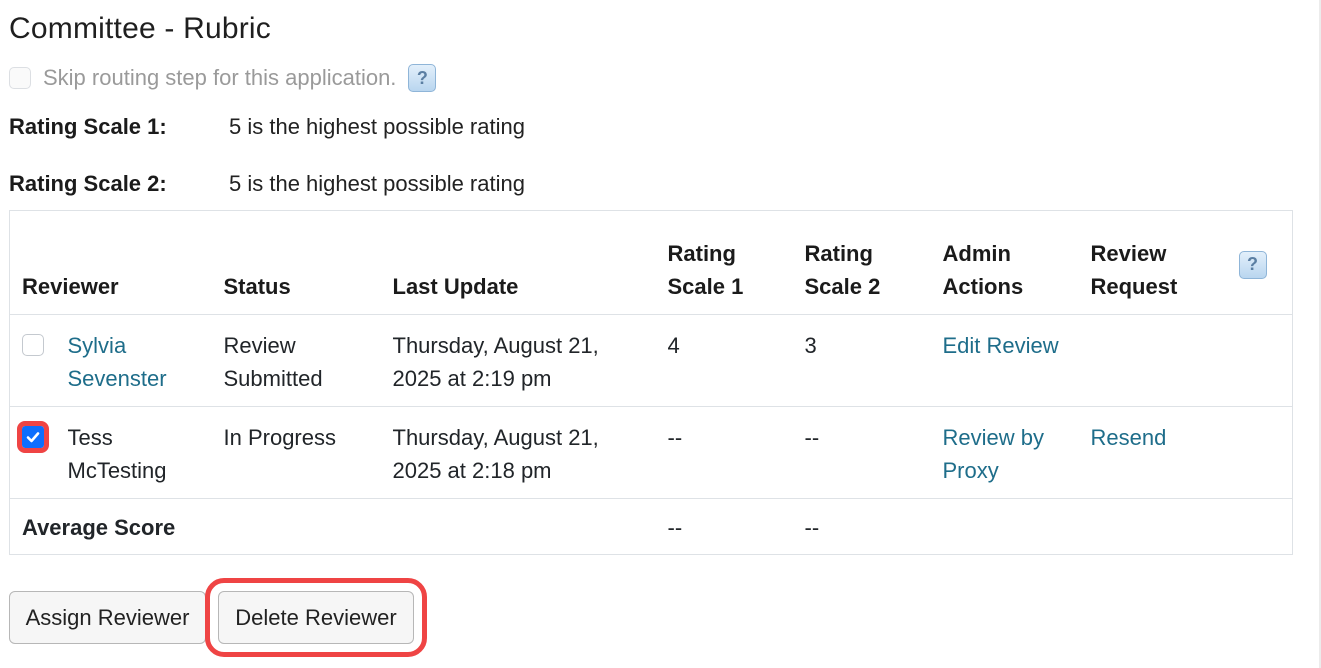 This screenshot has width=1321, height=668. What do you see at coordinates (873, 452) in the screenshot?
I see `rating-scale-2-cell: --` at bounding box center [873, 452].